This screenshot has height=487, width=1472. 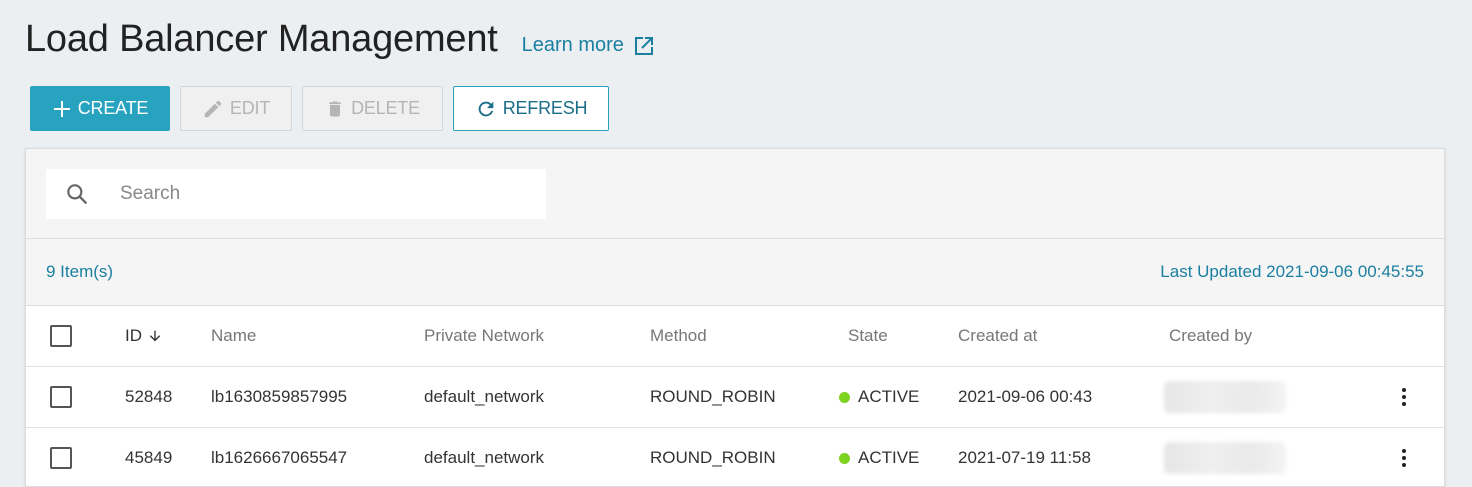 I want to click on edit-button: EDIT, so click(x=236, y=108).